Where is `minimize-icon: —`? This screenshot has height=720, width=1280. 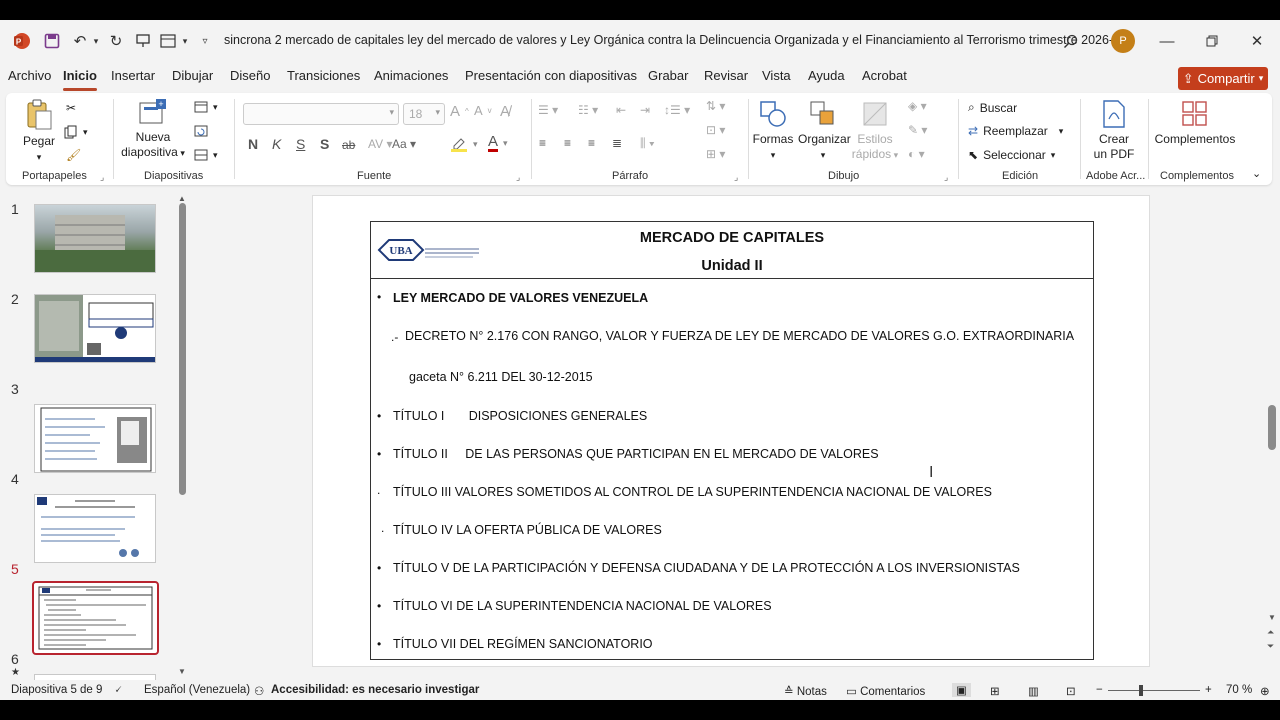 minimize-icon: — is located at coordinates (1167, 41).